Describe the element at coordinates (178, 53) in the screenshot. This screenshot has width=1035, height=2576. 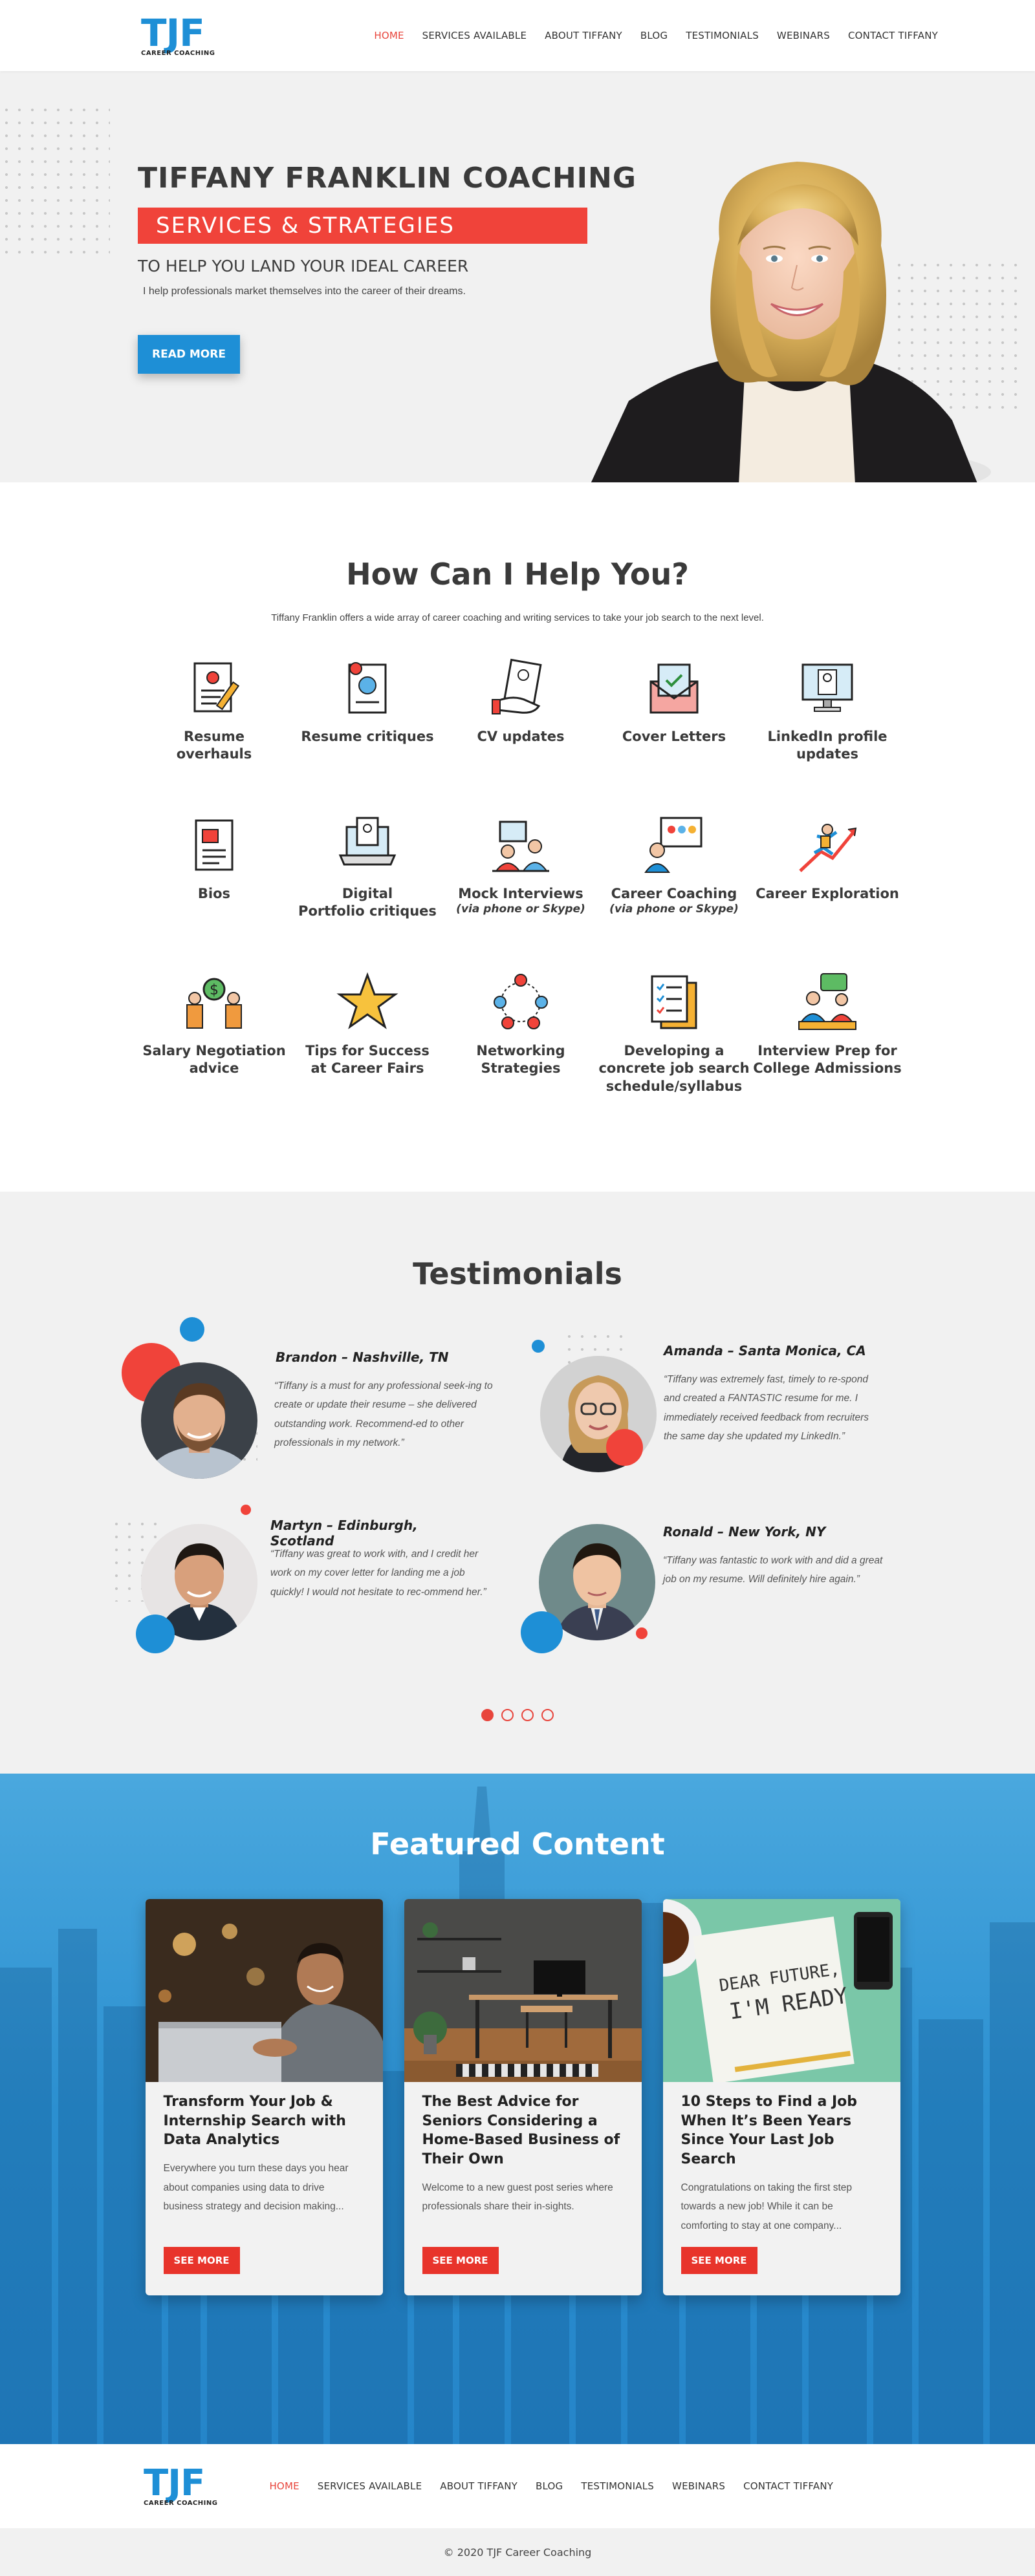
I see `logo-tagline: CAREER COACHING` at that location.